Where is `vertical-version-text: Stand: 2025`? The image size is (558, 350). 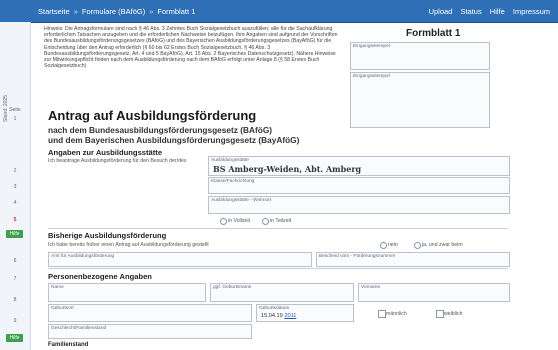 vertical-version-text: Stand: 2025 is located at coordinates (6, 108).